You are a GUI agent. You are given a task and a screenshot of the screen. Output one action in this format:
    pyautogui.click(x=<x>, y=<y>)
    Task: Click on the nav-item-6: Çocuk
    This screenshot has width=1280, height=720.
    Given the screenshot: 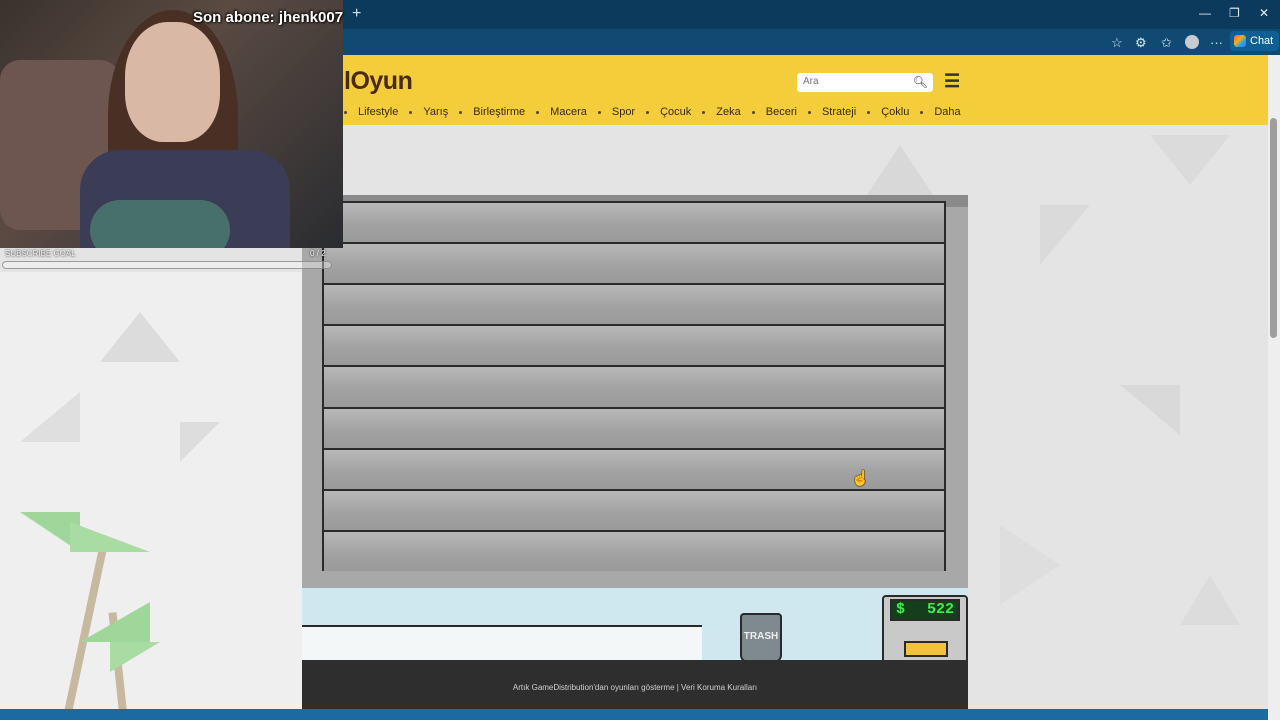 What is the action you would take?
    pyautogui.click(x=668, y=112)
    